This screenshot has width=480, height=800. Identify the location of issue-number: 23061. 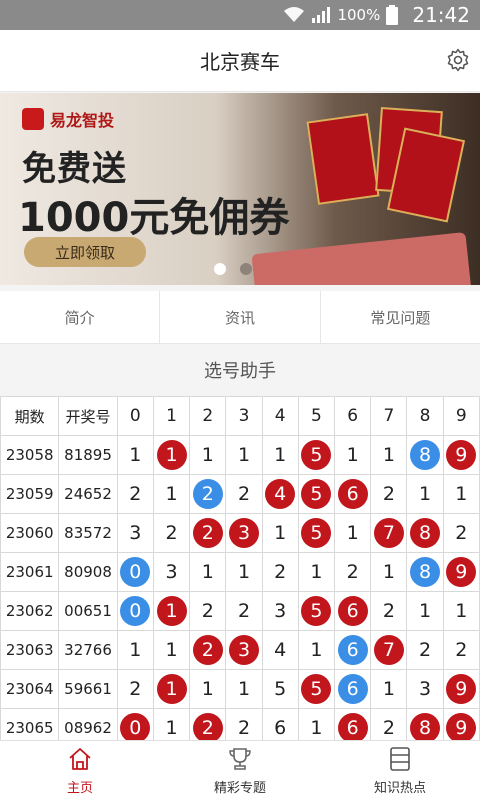
(30, 572).